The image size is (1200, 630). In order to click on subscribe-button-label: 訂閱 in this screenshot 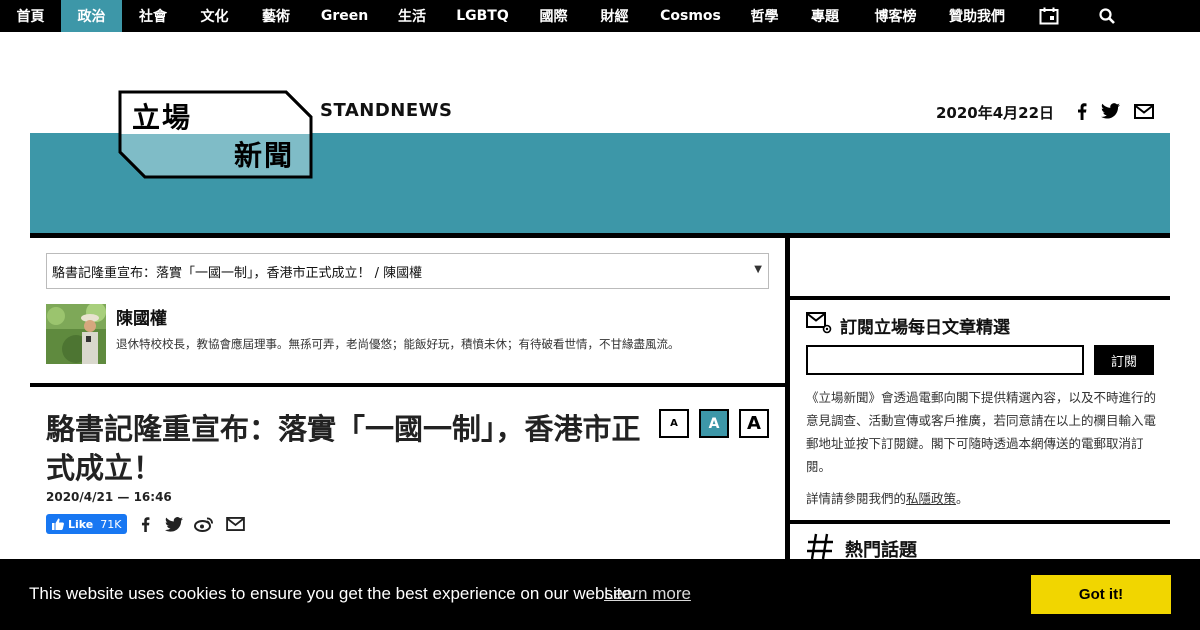, I will do `click(1123, 362)`.